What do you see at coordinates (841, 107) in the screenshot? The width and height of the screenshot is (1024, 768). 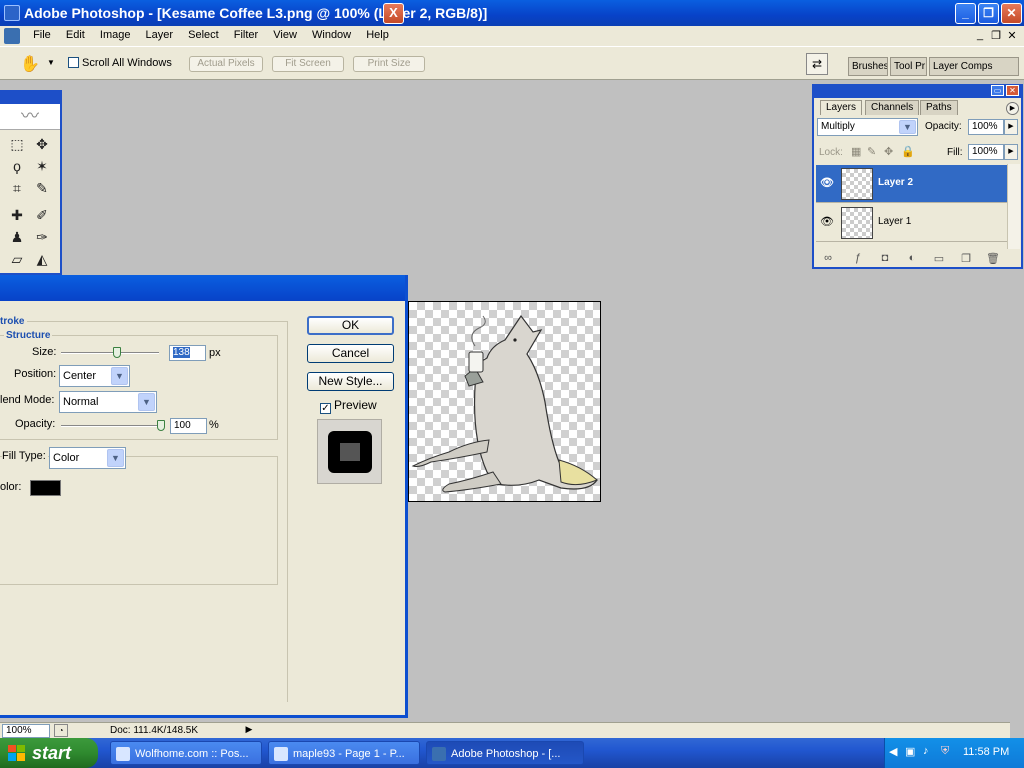 I see `tab-layers: Layers` at bounding box center [841, 107].